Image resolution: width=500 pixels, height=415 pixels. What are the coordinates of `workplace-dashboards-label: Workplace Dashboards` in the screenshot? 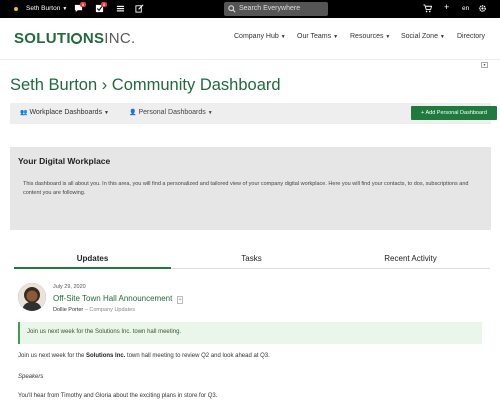 It's located at (66, 112).